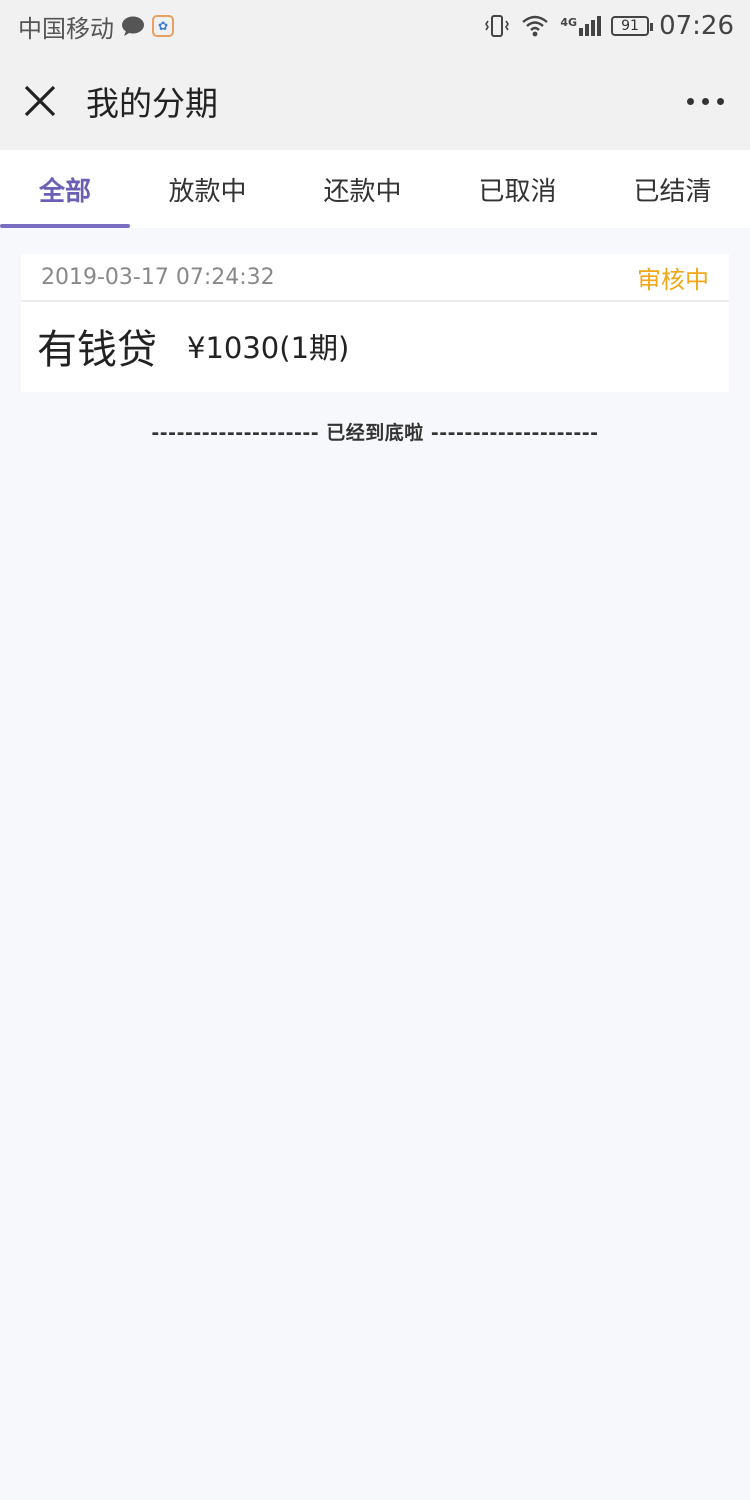 Image resolution: width=750 pixels, height=1500 pixels. I want to click on status-badge: 审核中, so click(673, 279).